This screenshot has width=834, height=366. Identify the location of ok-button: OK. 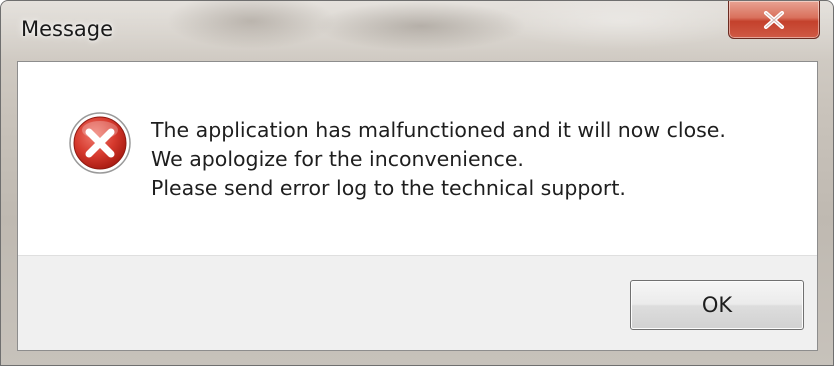
(717, 305).